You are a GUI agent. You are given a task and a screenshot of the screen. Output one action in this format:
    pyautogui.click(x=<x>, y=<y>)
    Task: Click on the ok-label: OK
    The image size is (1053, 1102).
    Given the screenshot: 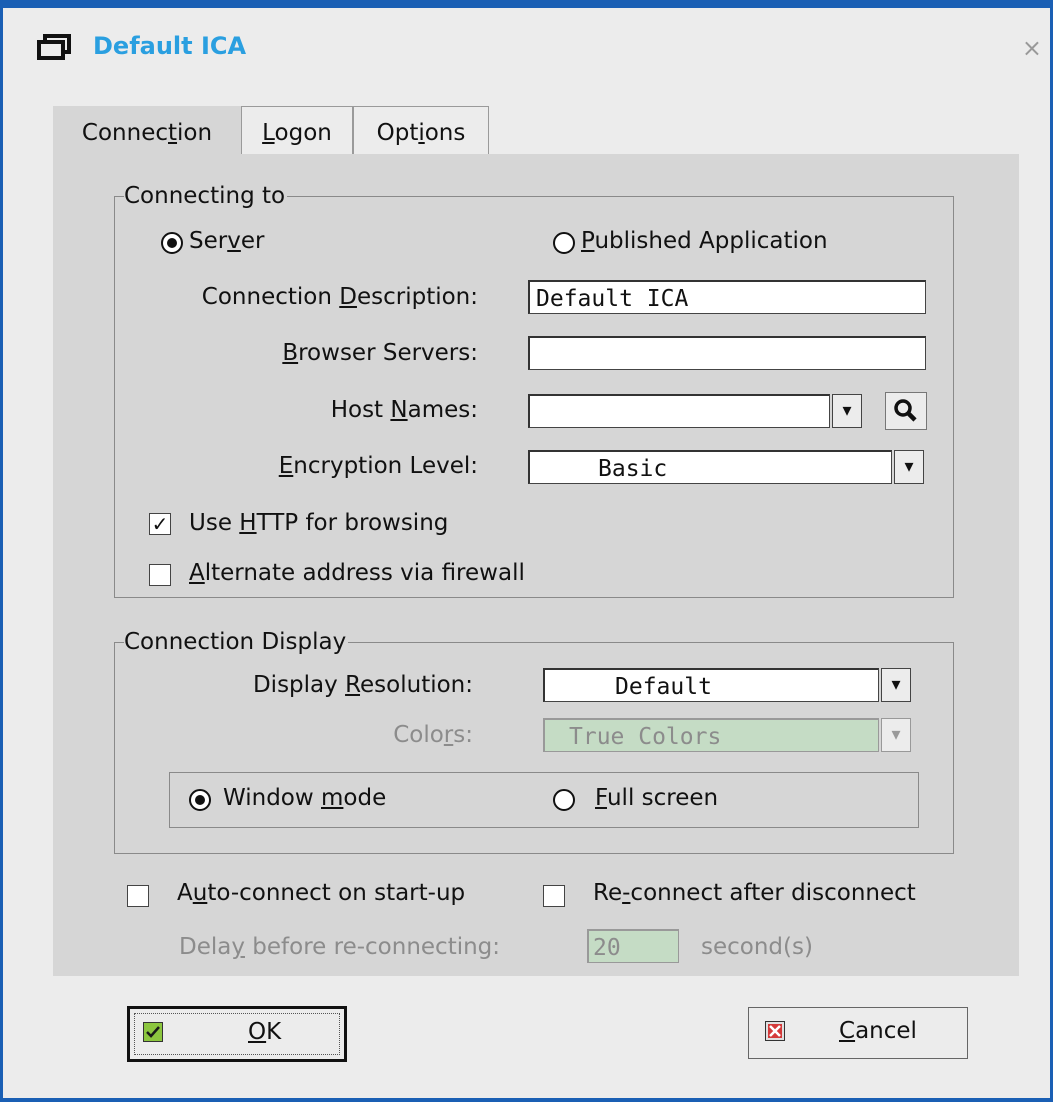 What is the action you would take?
    pyautogui.click(x=265, y=1032)
    